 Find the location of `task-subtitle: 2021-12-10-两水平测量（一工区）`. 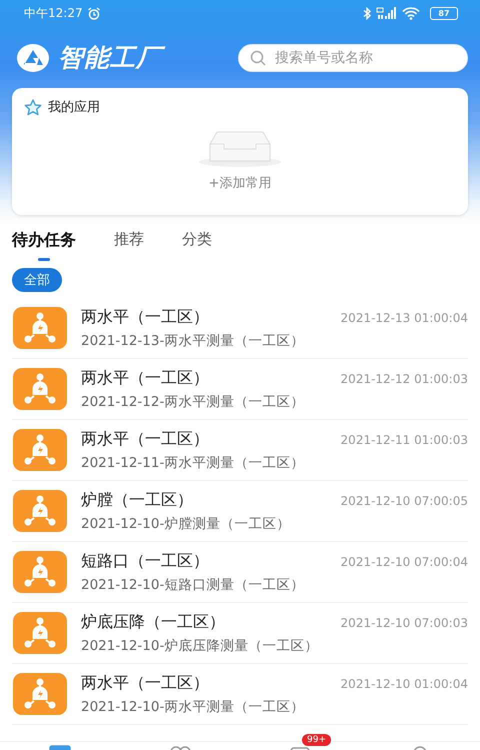

task-subtitle: 2021-12-10-两水平测量（一工区） is located at coordinates (193, 707).